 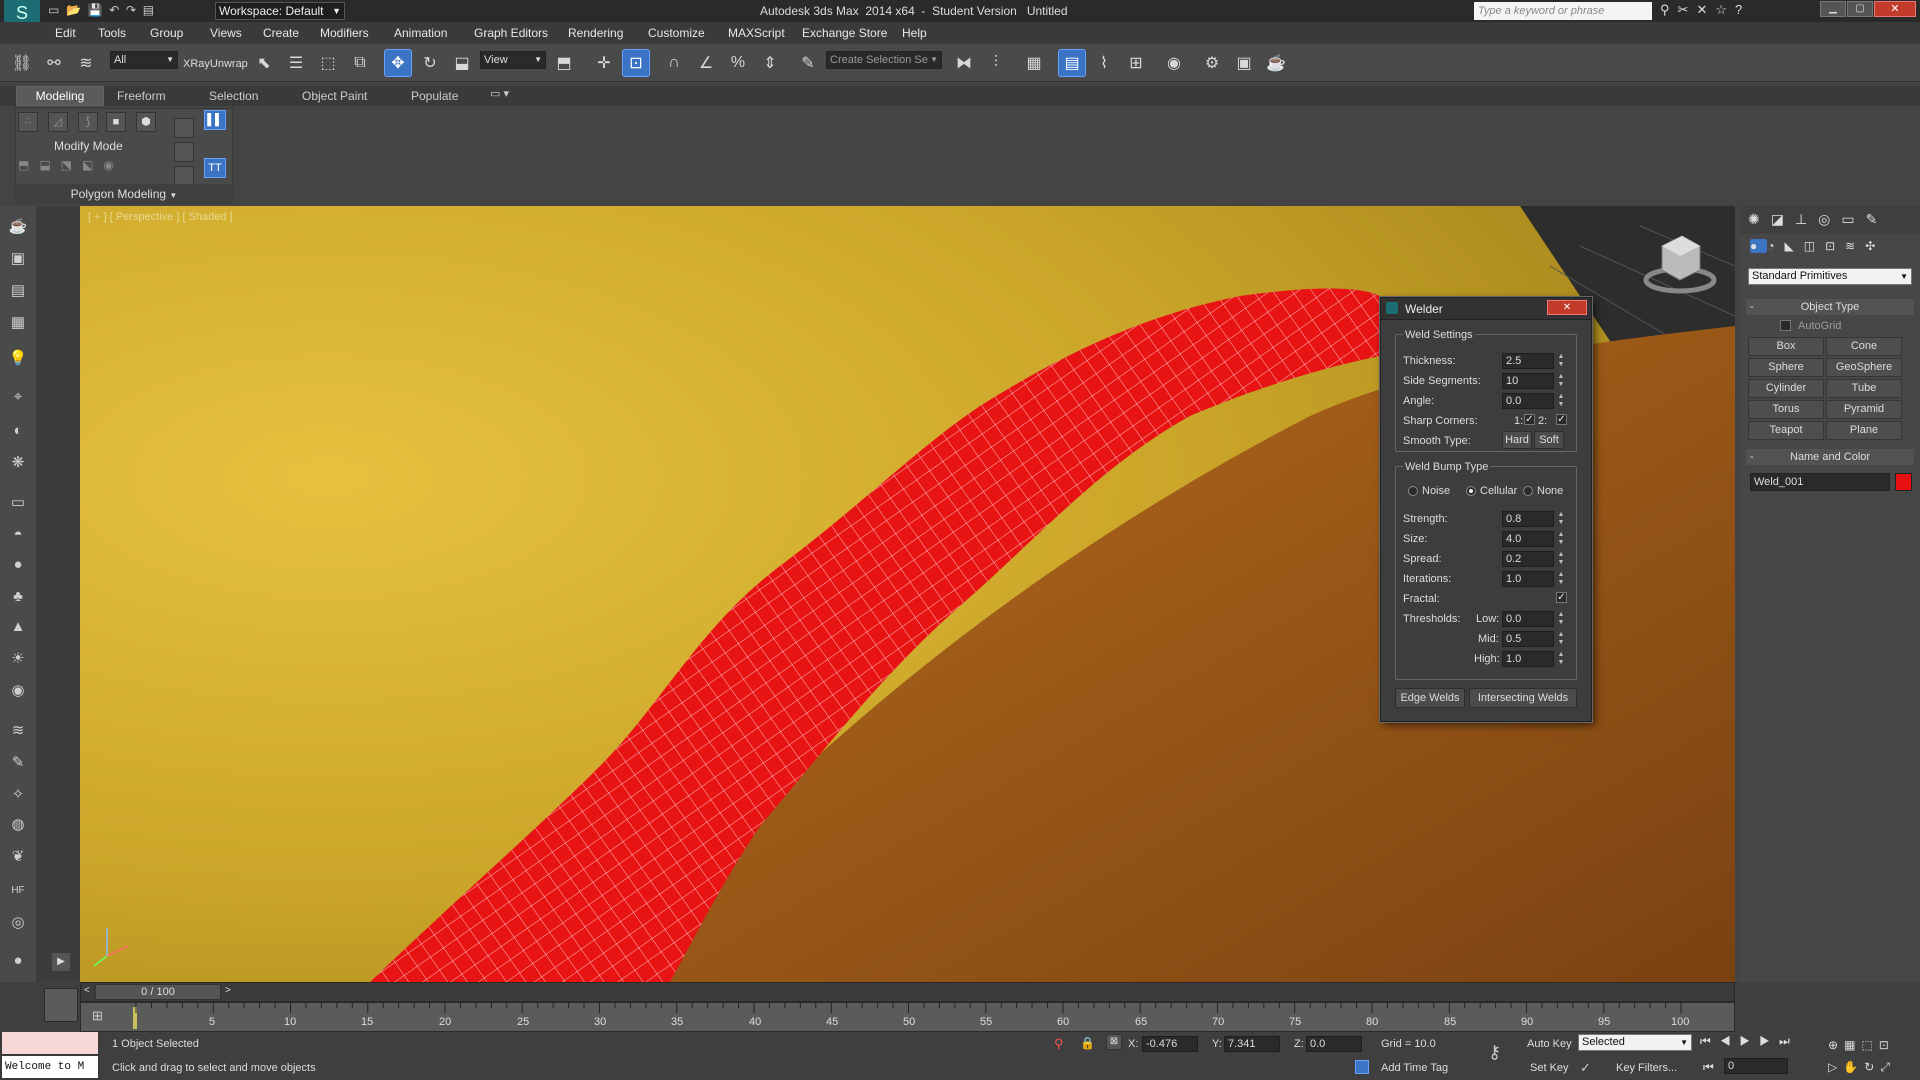 I want to click on mirror-icon: ⧓, so click(x=964, y=63).